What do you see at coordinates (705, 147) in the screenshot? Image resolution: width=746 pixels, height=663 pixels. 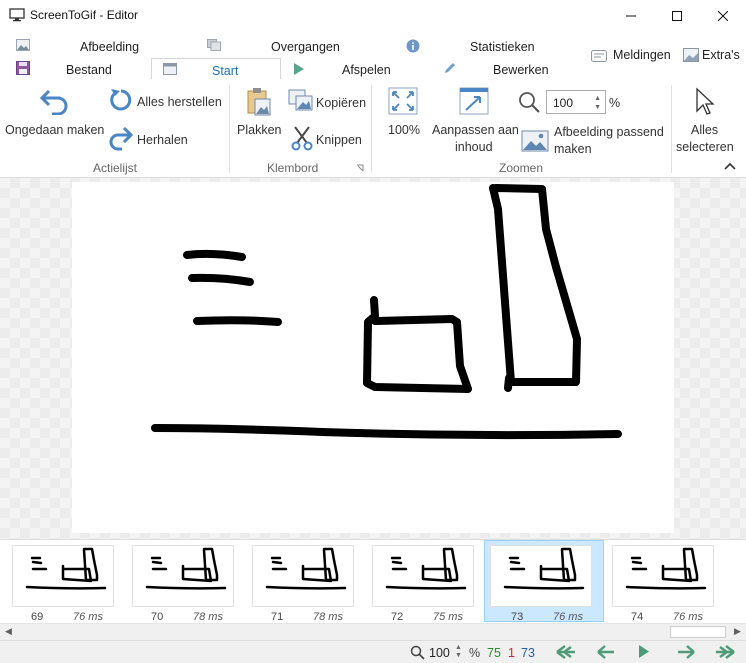 I see `select-all-button-line2: selecteren` at bounding box center [705, 147].